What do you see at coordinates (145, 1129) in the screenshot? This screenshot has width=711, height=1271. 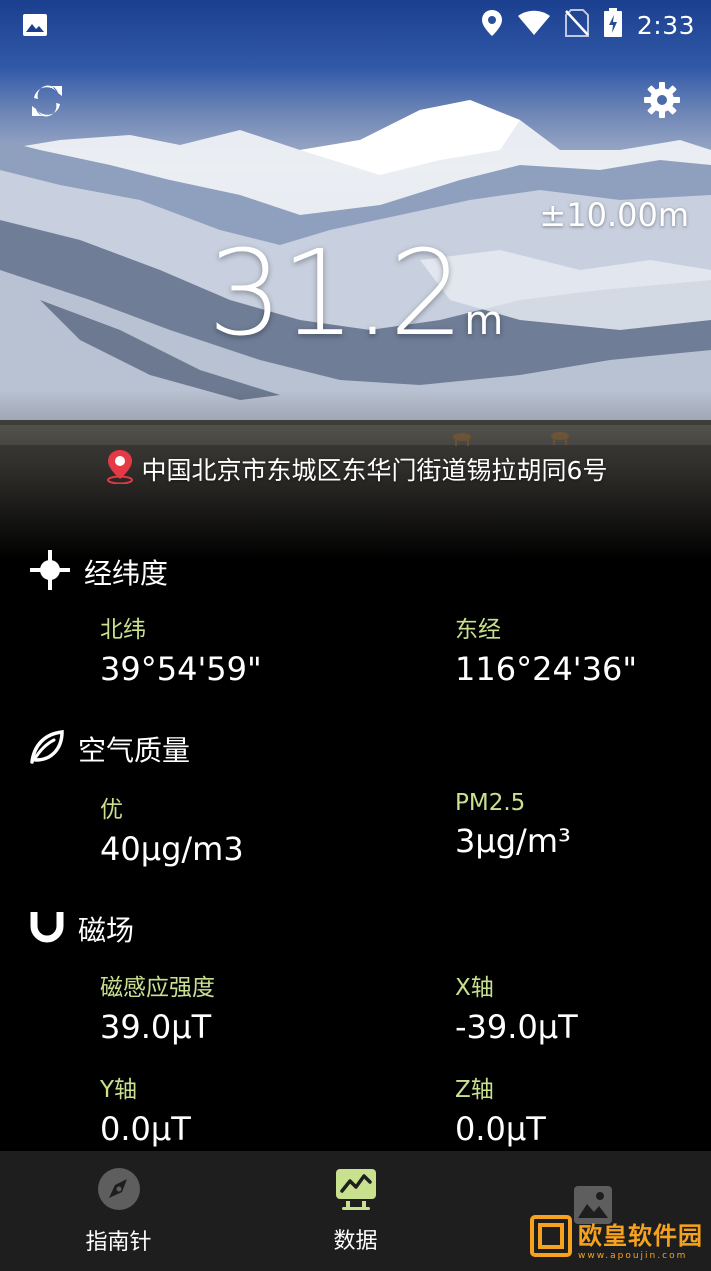 I see `y-axis-value: 0.0μT` at bounding box center [145, 1129].